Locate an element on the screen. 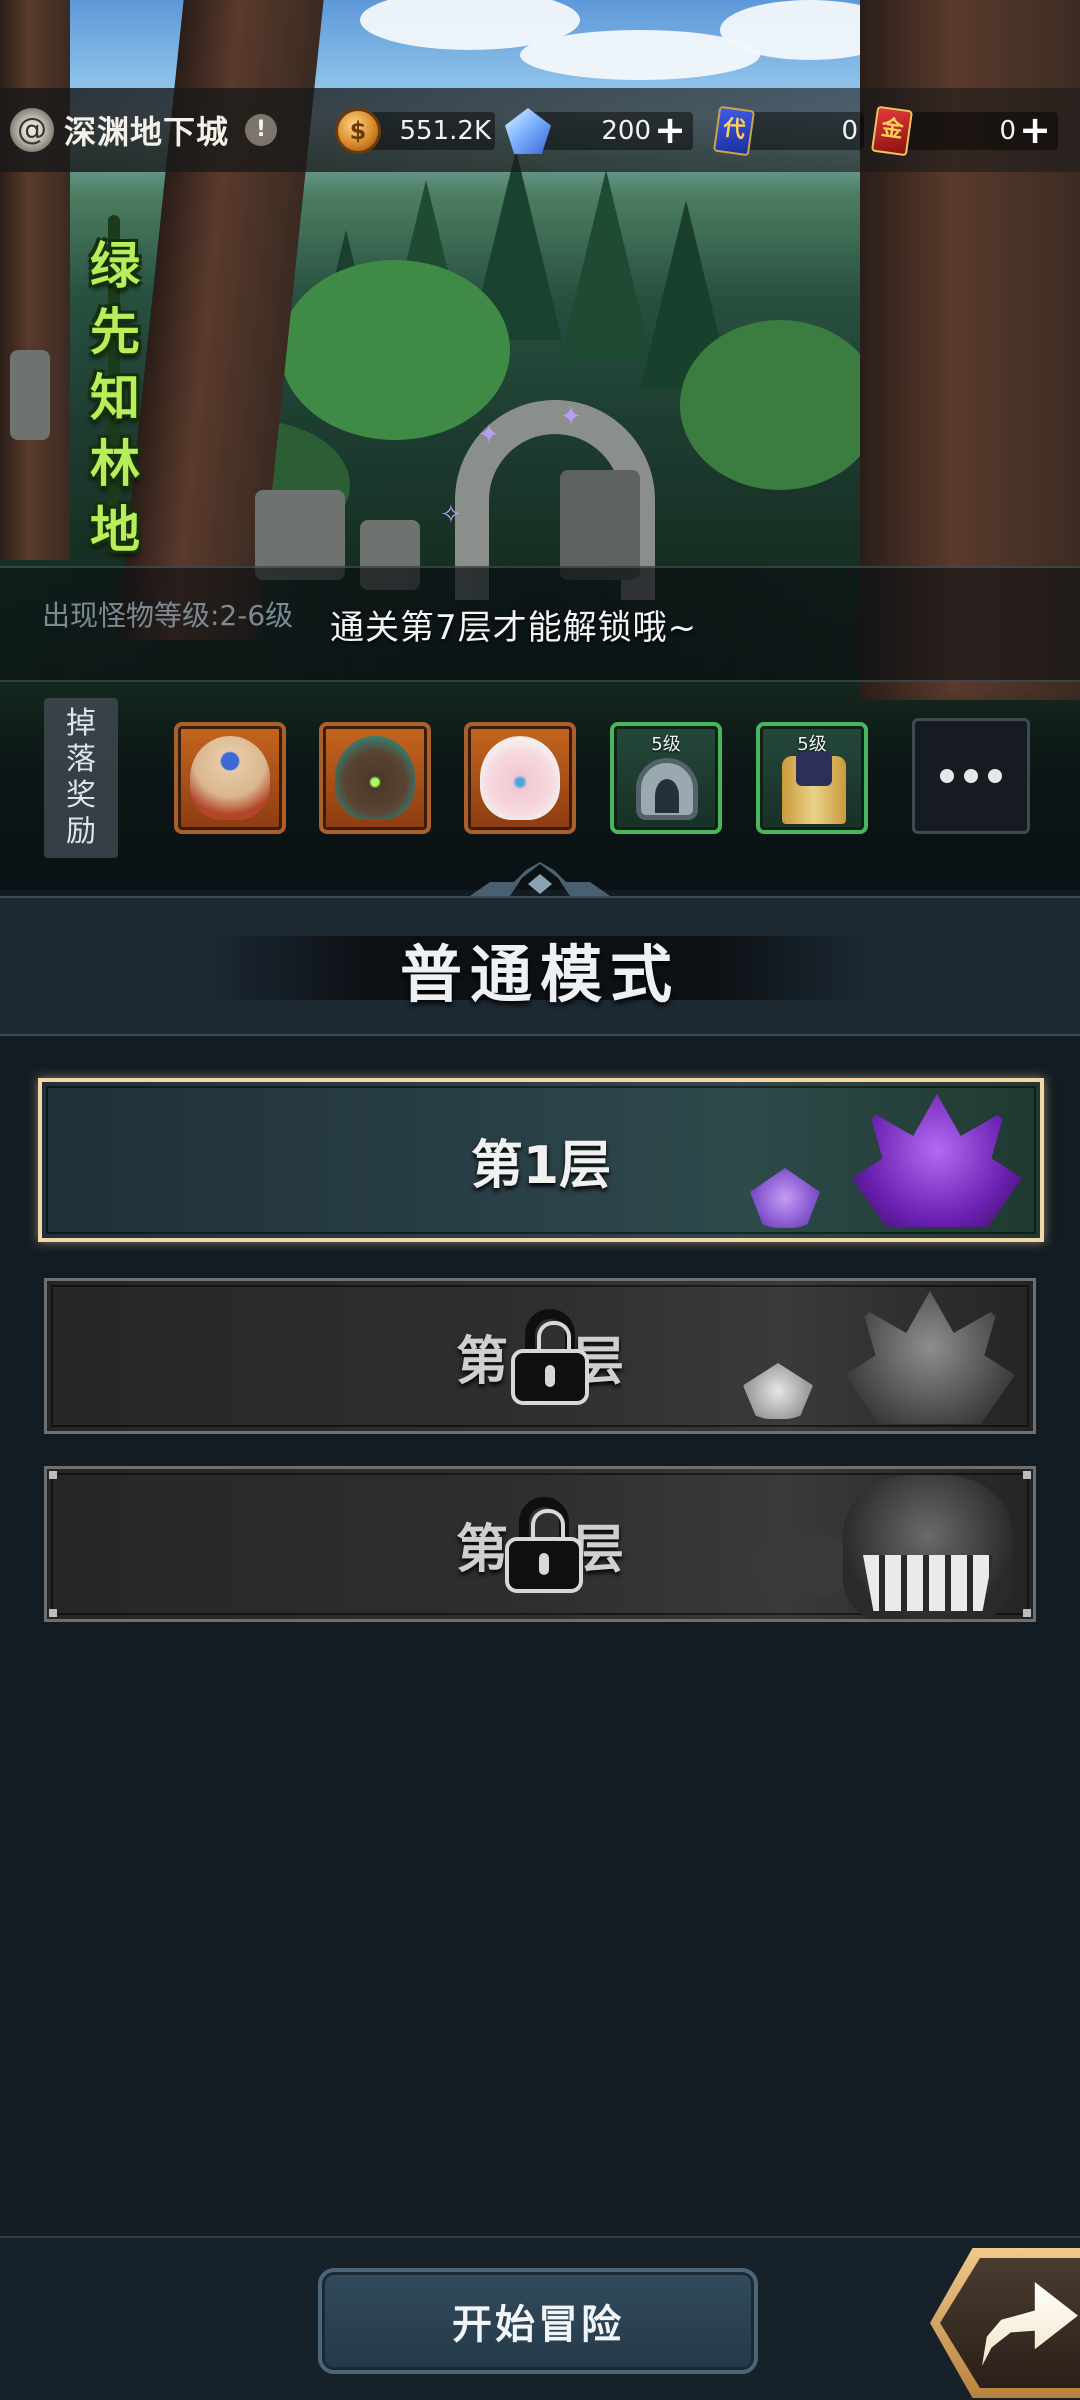 This screenshot has height=2400, width=1080. floor-3-button: 第 层 is located at coordinates (540, 1544).